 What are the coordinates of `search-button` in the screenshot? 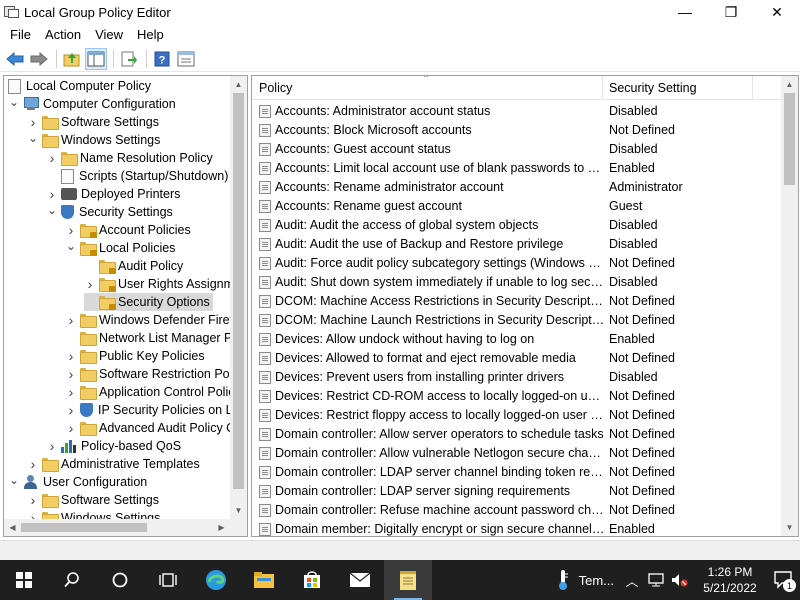 It's located at (72, 580).